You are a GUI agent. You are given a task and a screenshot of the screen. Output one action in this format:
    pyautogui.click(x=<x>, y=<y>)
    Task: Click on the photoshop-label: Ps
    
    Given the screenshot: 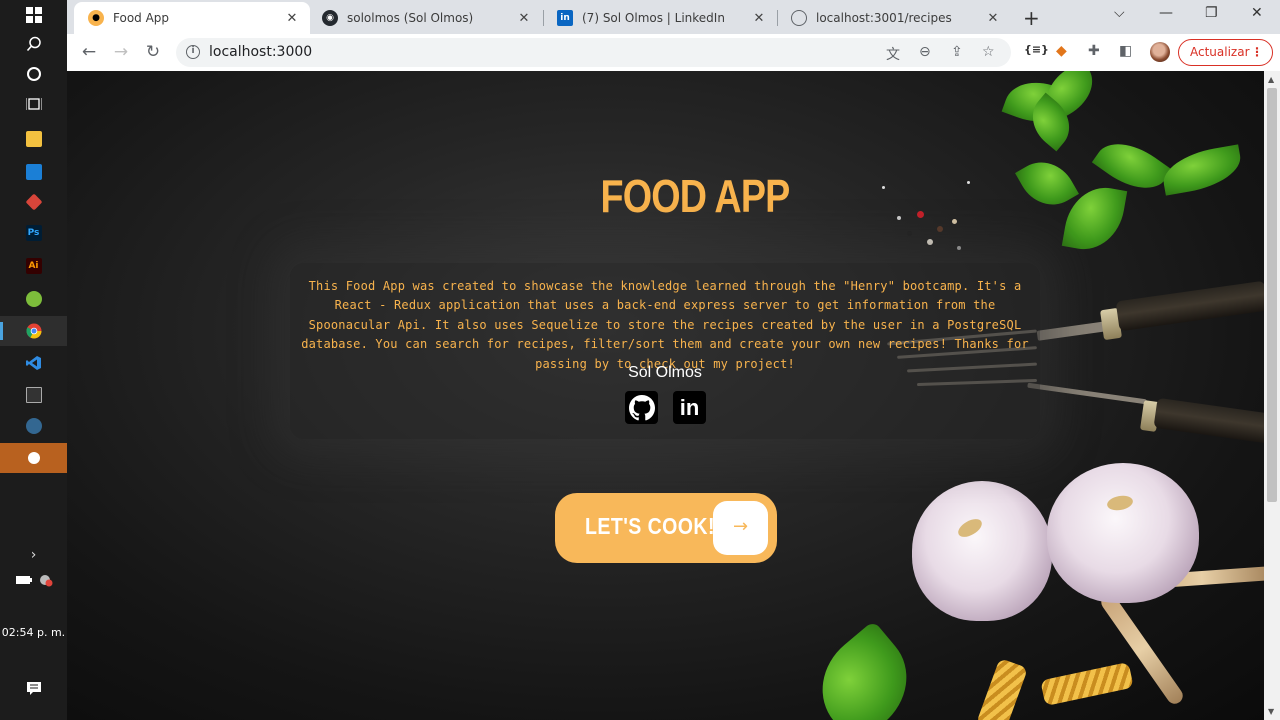 What is the action you would take?
    pyautogui.click(x=33, y=233)
    